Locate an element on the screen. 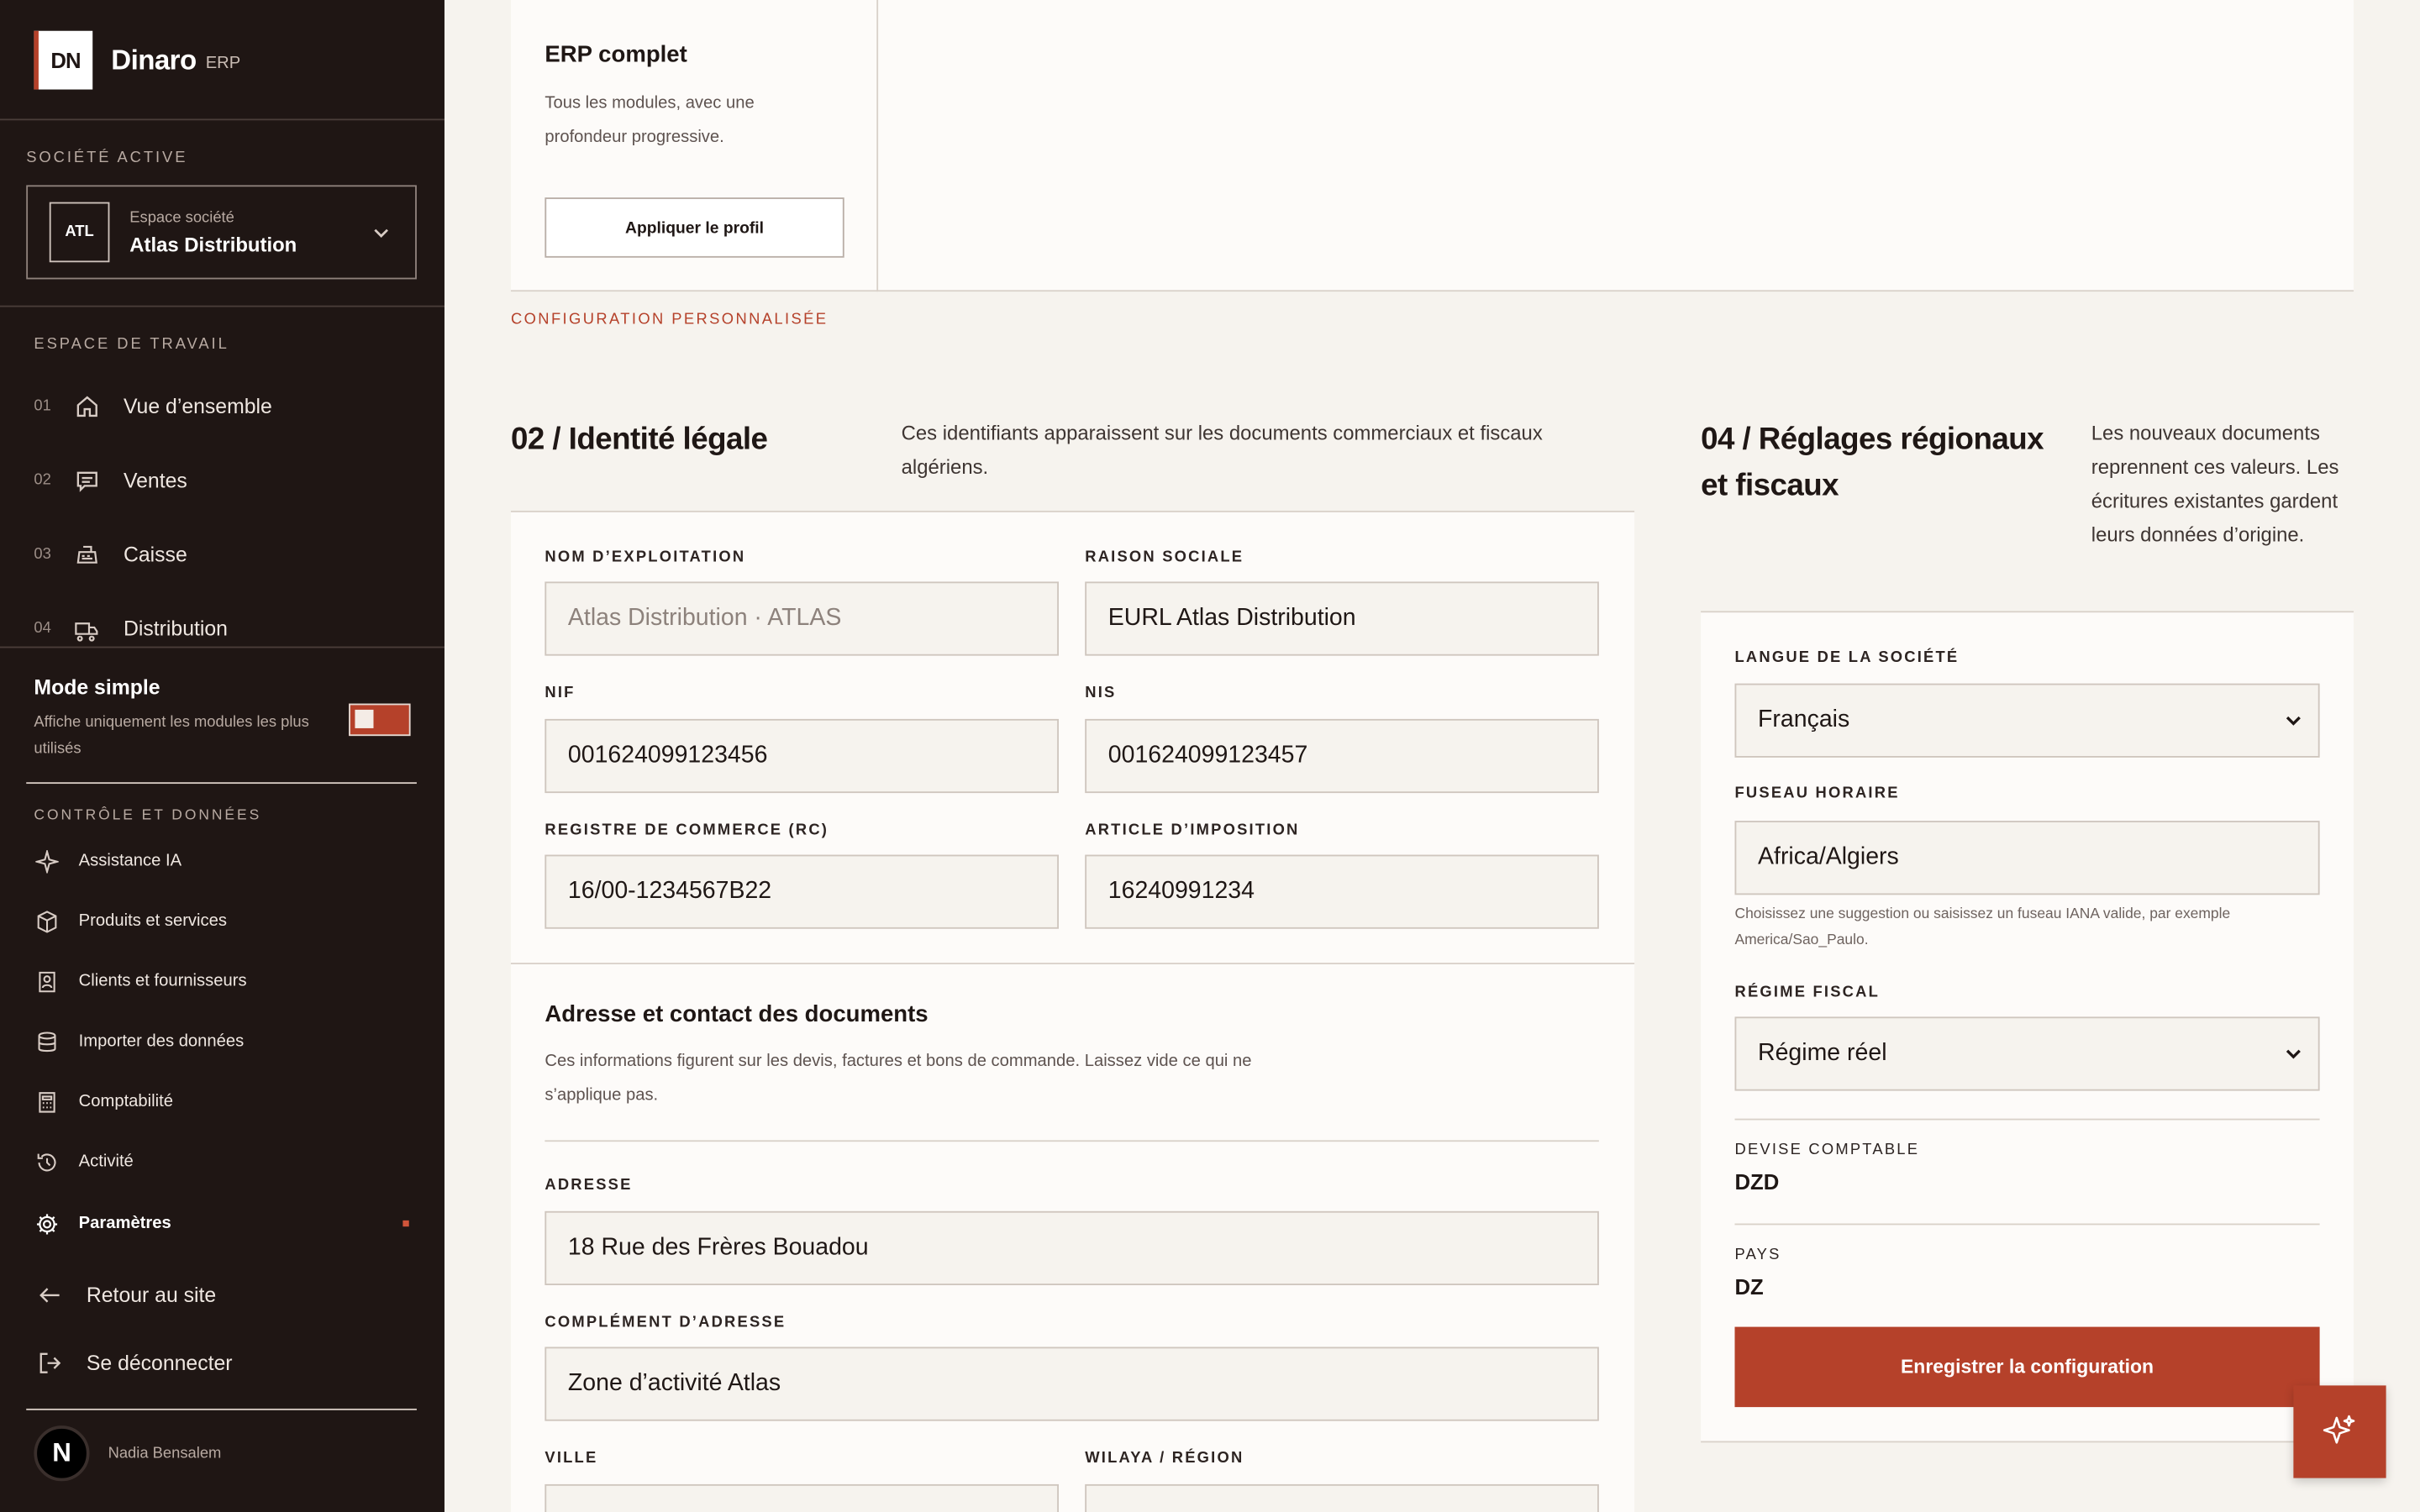  logout-label: Se déconnecter is located at coordinates (159, 1362).